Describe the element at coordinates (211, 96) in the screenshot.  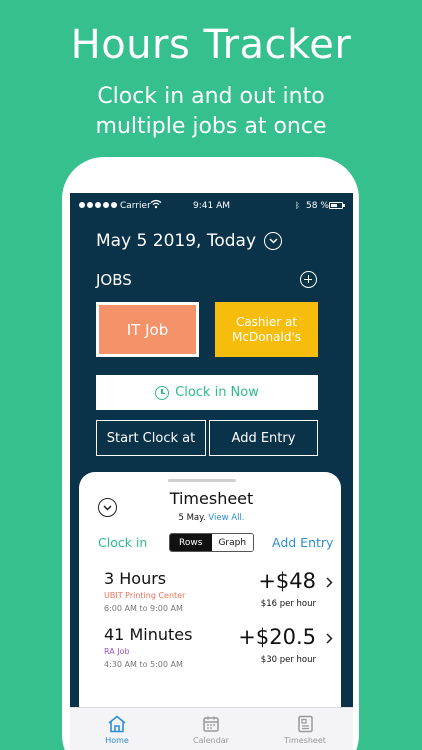
I see `promo-subtitle-line-1: Clock in and out into` at that location.